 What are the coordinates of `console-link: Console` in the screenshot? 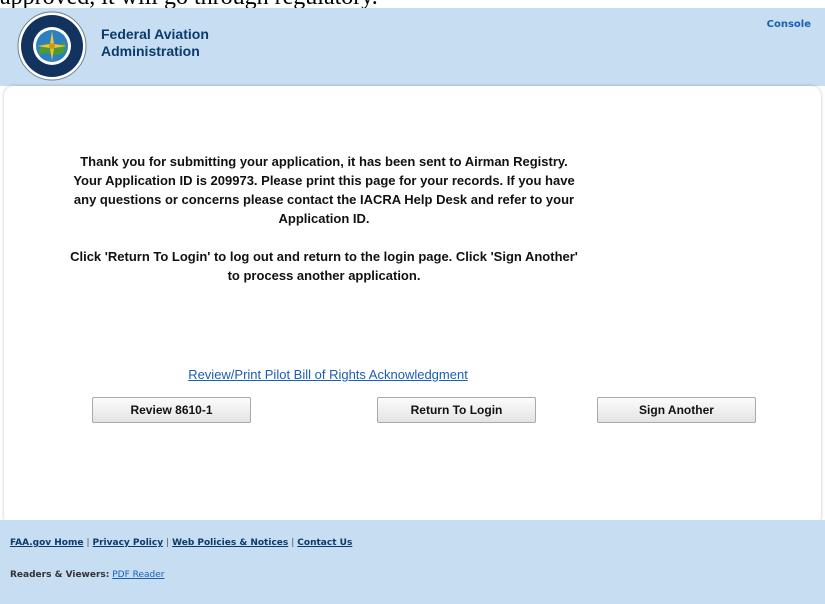 It's located at (789, 24).